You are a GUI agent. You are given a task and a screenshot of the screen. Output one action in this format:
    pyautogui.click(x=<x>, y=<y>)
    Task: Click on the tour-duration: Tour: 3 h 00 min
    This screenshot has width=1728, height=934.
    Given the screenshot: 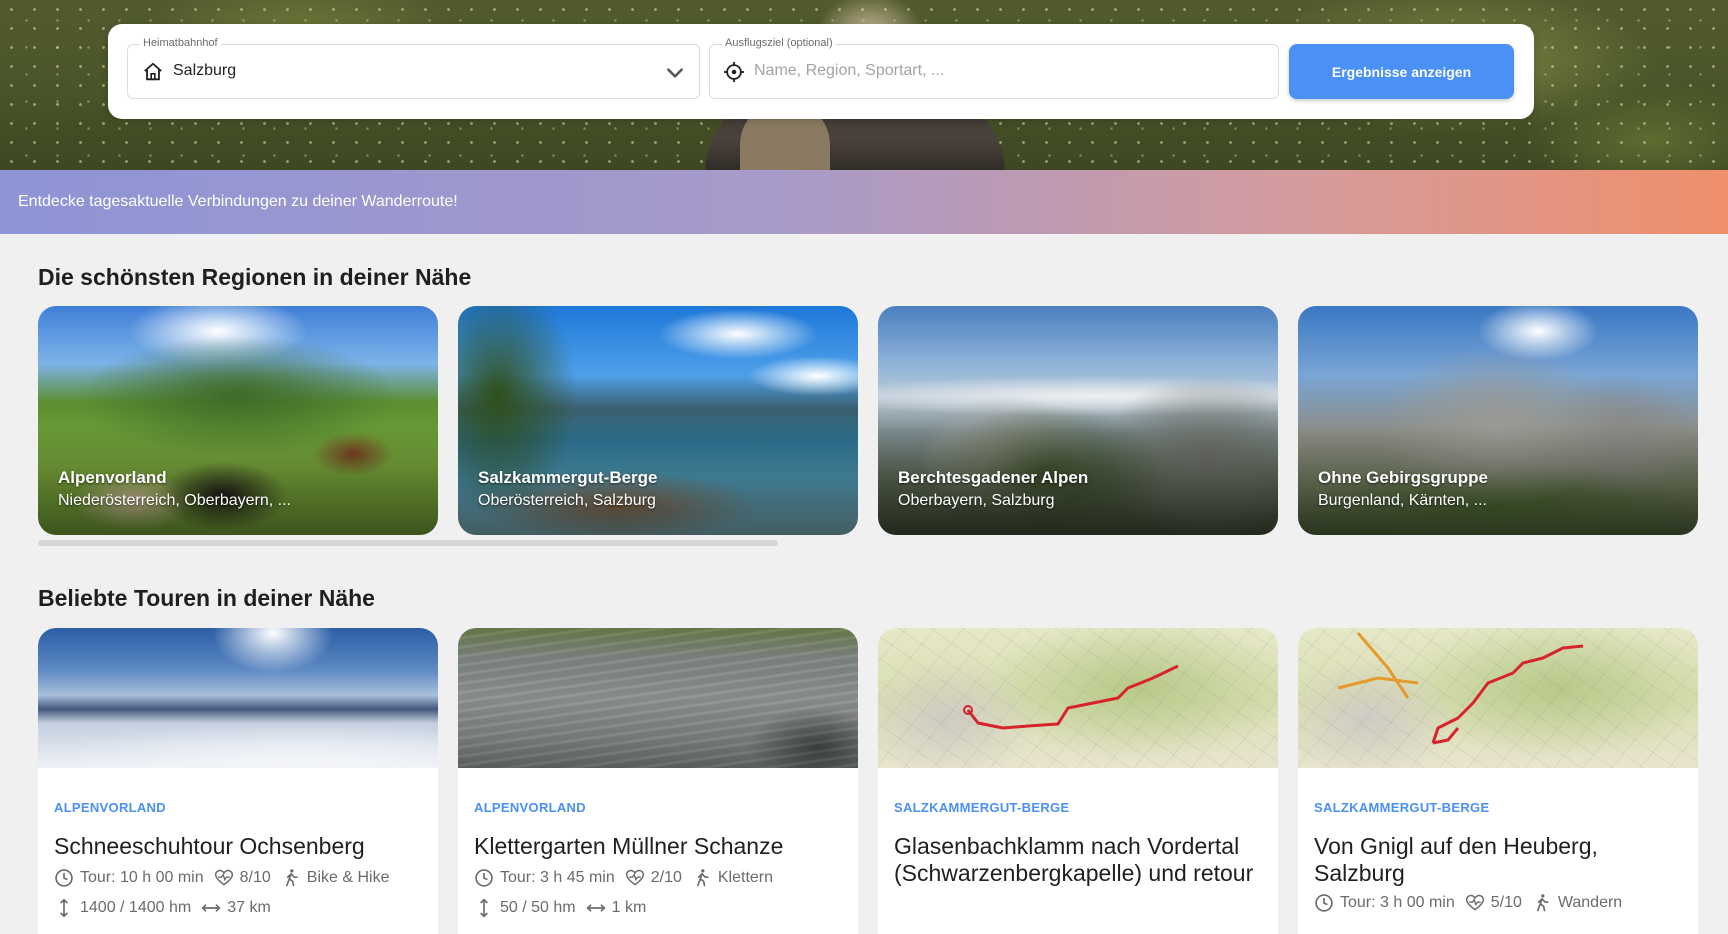 What is the action you would take?
    pyautogui.click(x=1397, y=902)
    